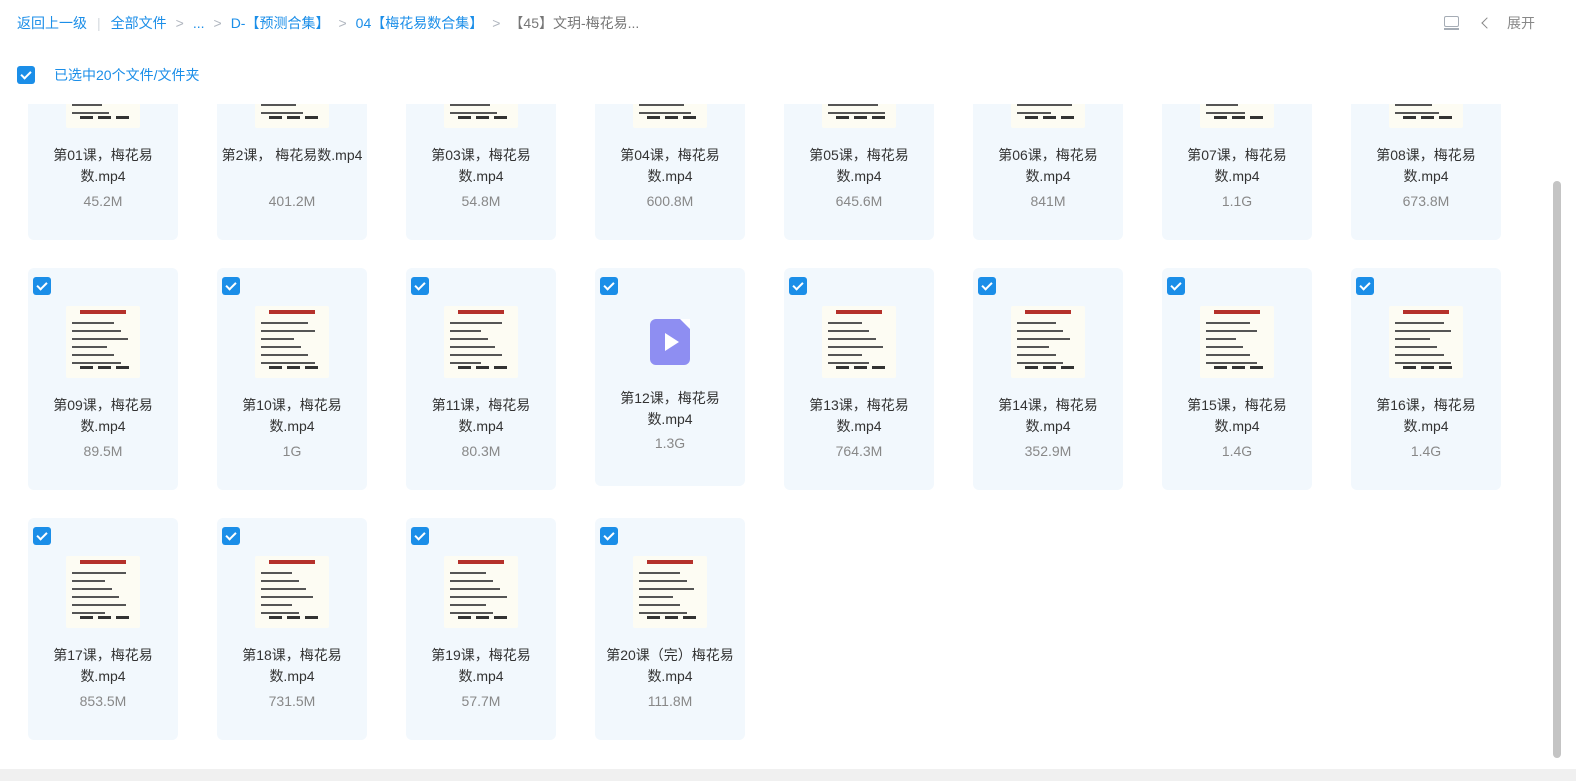 Image resolution: width=1576 pixels, height=781 pixels. I want to click on file-size: 1.3G, so click(670, 443).